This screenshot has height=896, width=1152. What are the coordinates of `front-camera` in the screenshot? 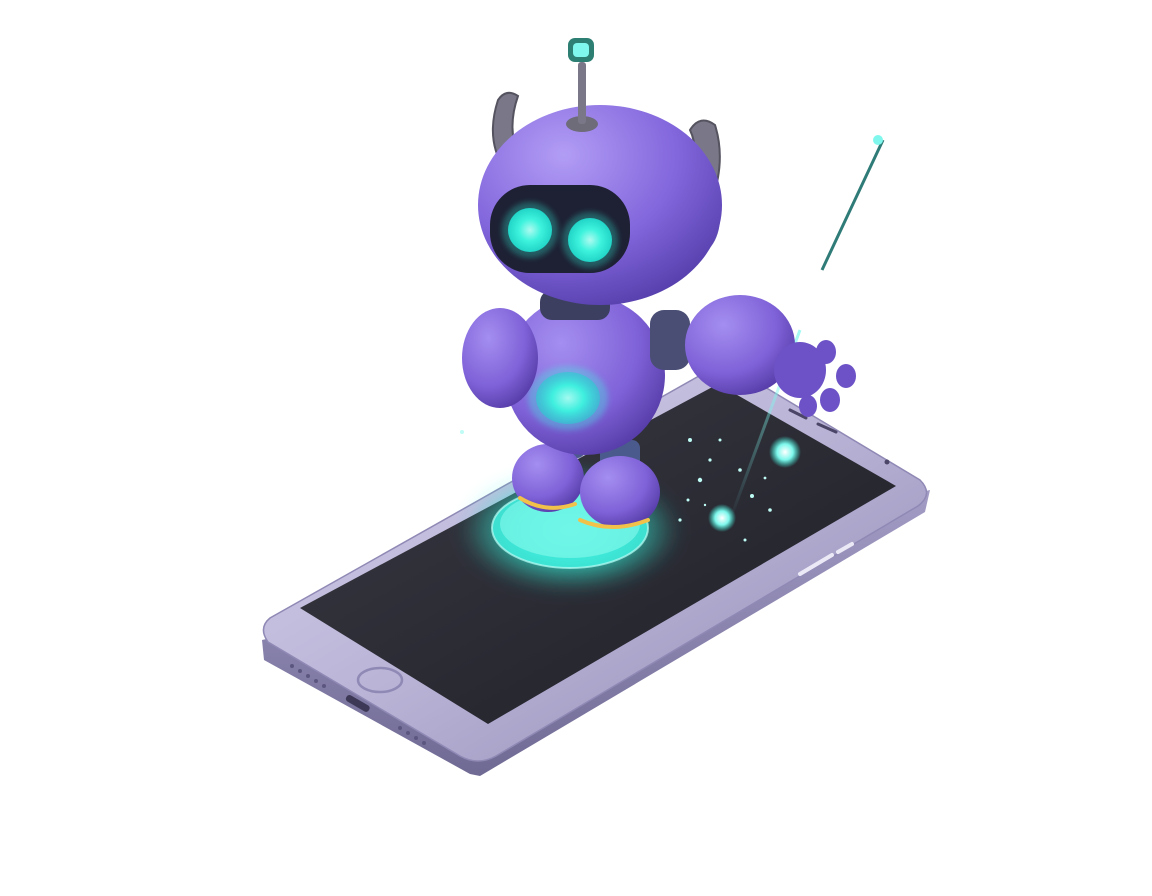 It's located at (887, 462).